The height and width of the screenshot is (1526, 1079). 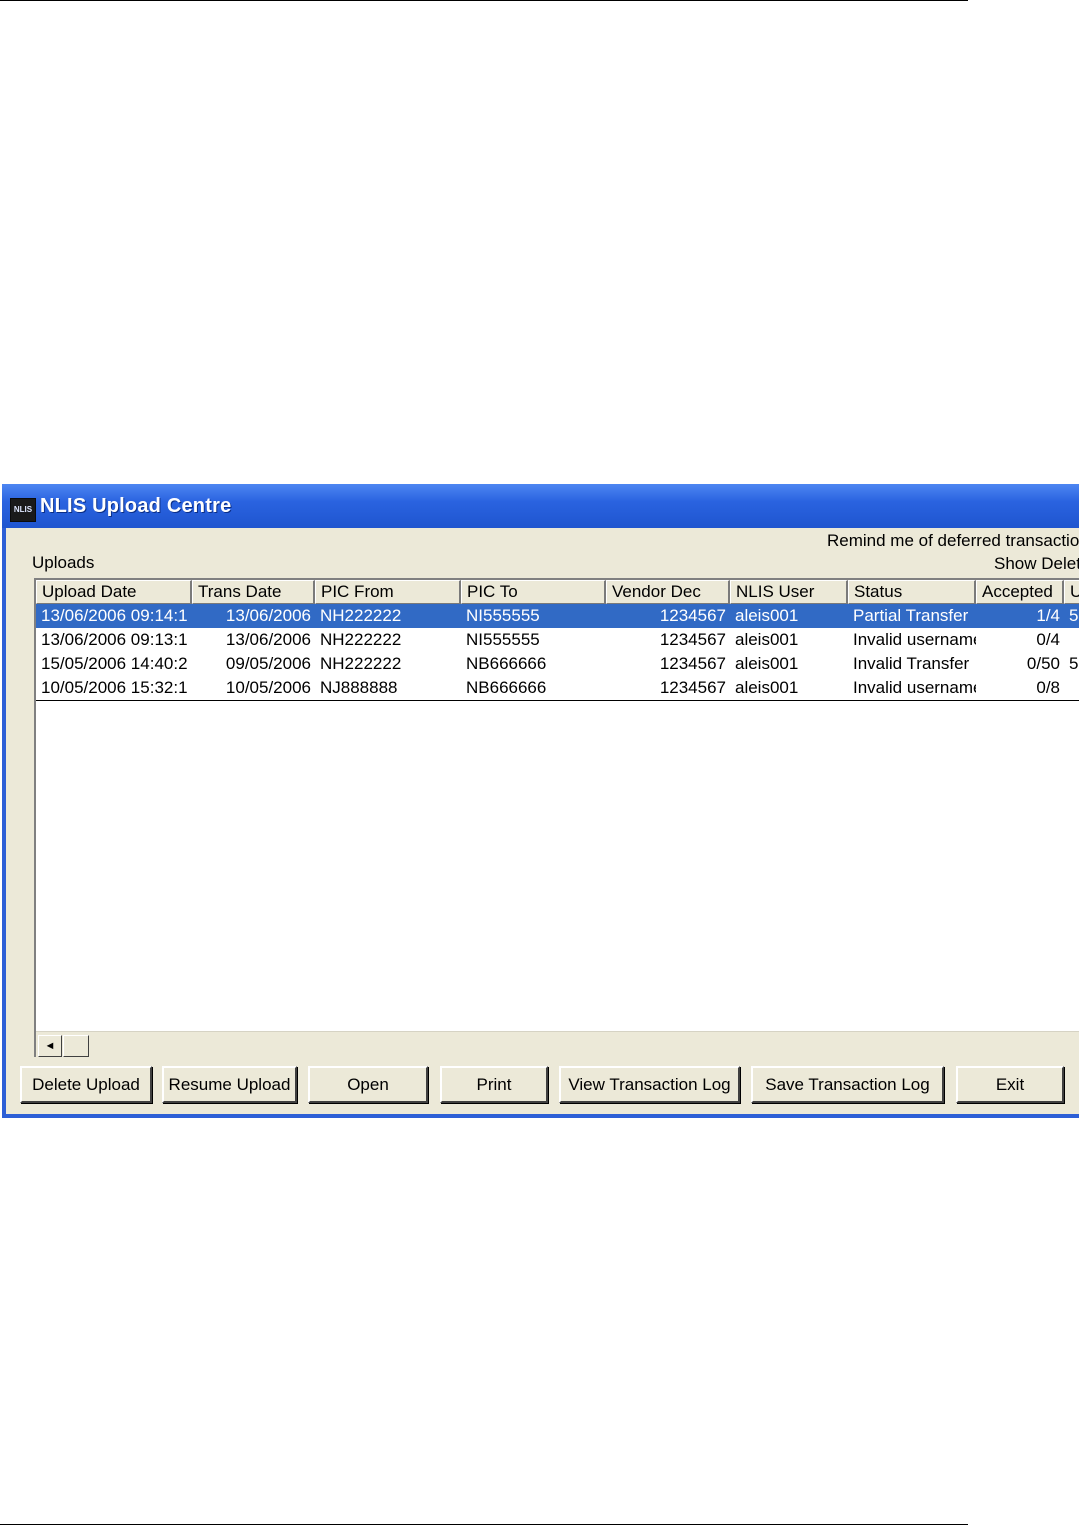 What do you see at coordinates (911, 615) in the screenshot?
I see `cell-status: Partial Transfer` at bounding box center [911, 615].